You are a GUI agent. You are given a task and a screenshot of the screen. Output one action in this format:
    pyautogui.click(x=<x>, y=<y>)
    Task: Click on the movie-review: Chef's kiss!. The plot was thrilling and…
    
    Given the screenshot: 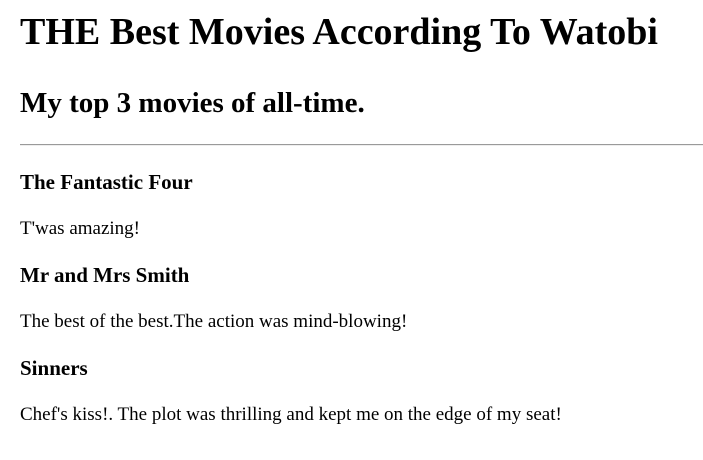 What is the action you would take?
    pyautogui.click(x=291, y=414)
    